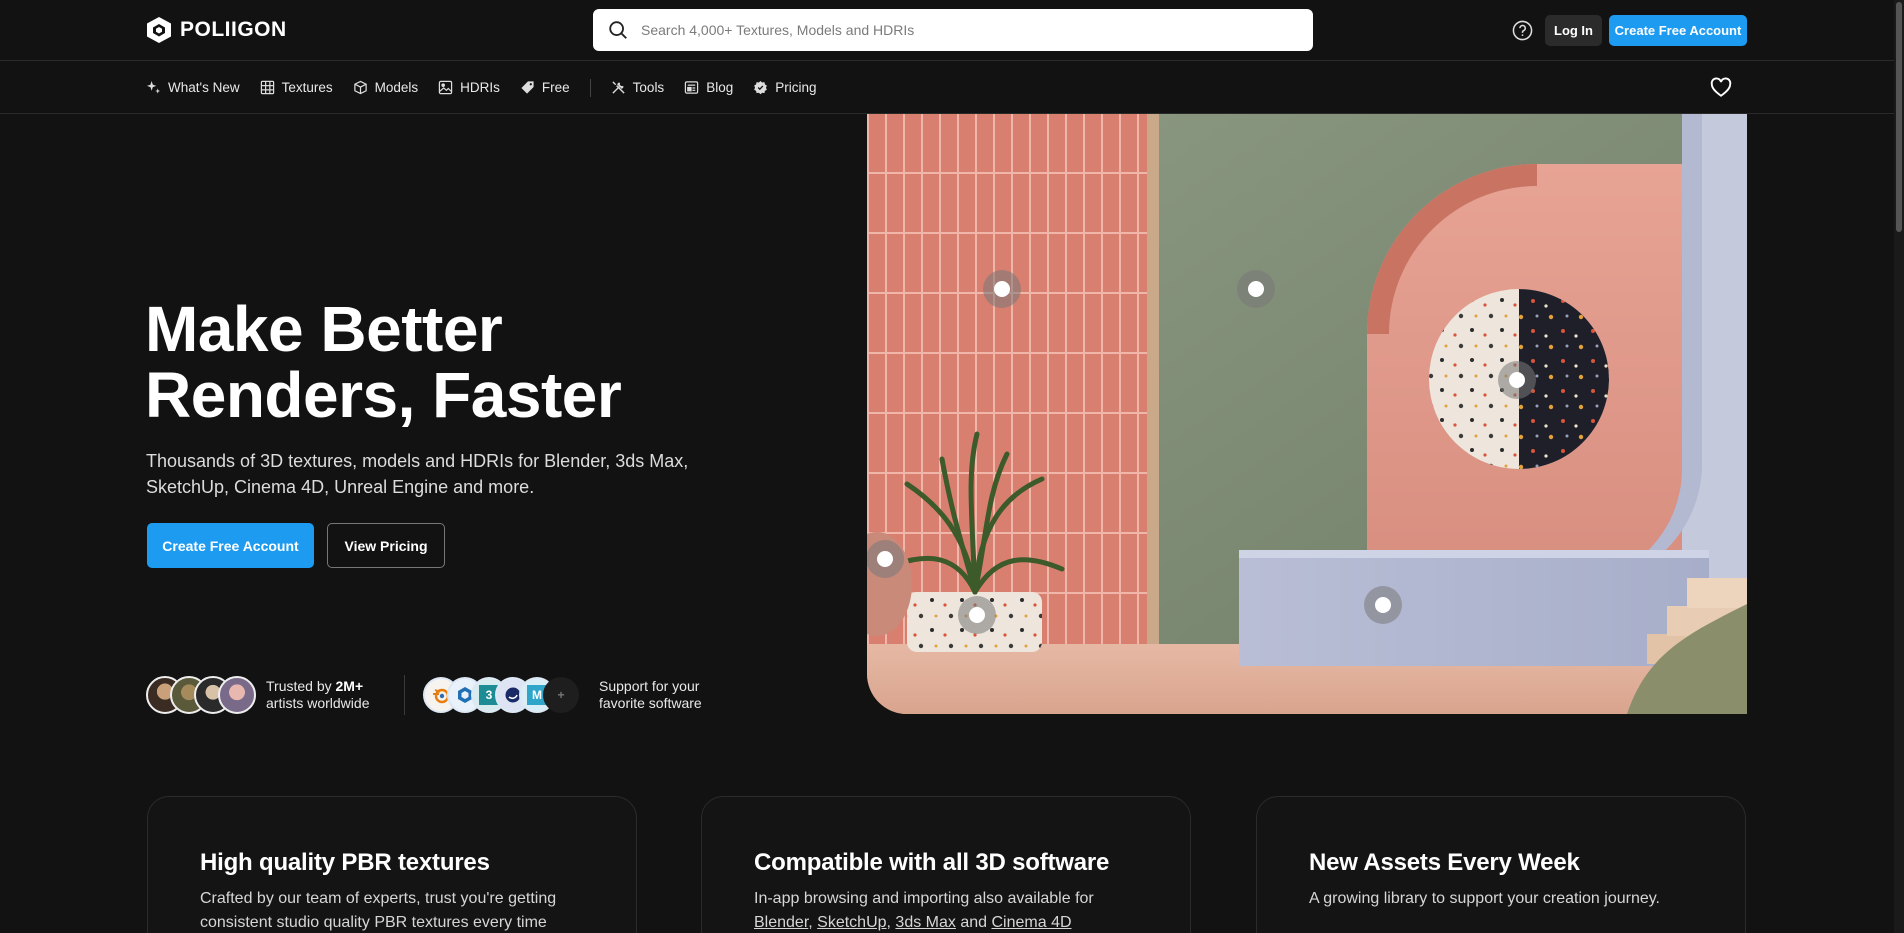  Describe the element at coordinates (851, 922) in the screenshot. I see `link-sketchup: SketchUp` at that location.